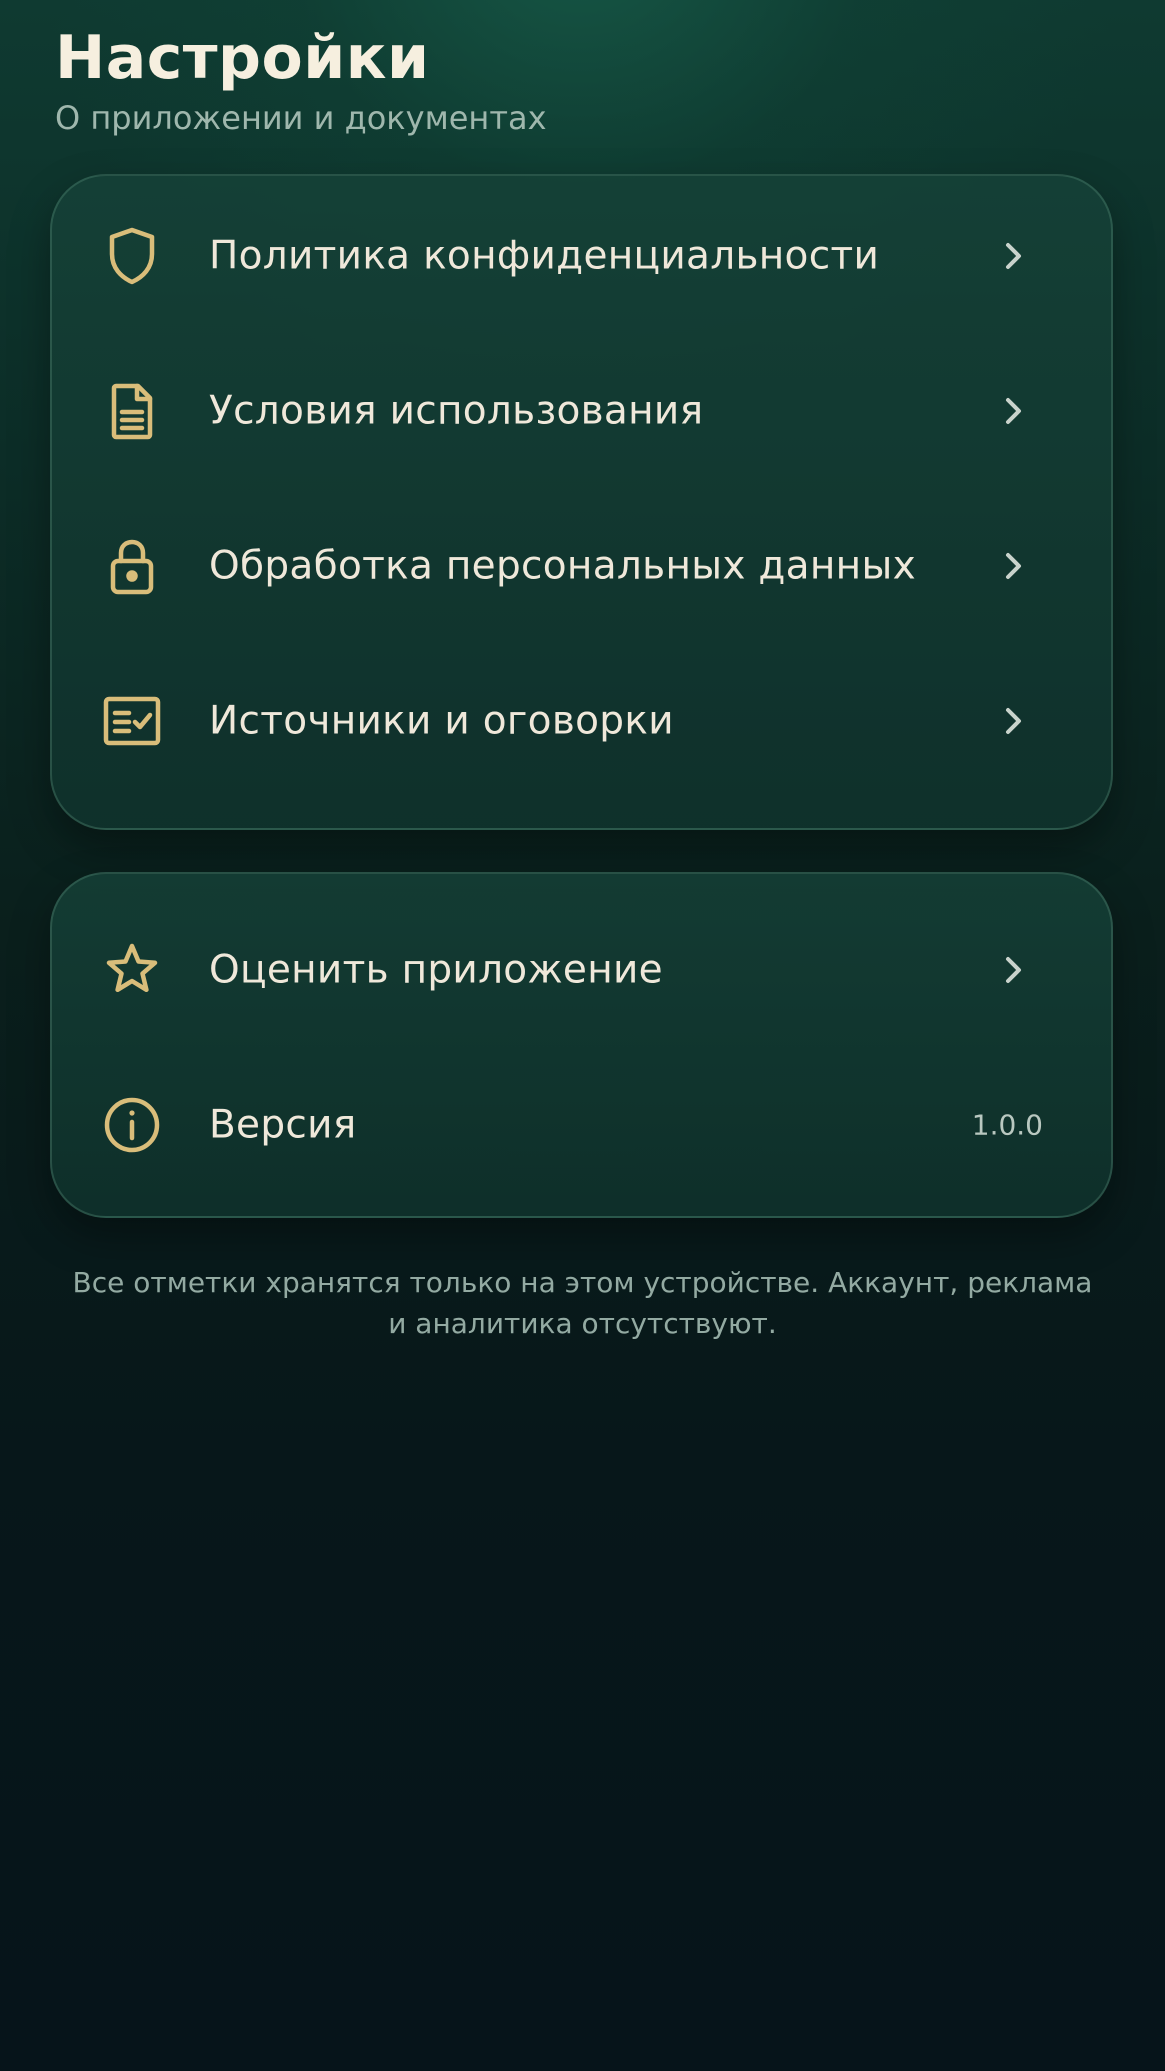  I want to click on info-icon, so click(132, 1125).